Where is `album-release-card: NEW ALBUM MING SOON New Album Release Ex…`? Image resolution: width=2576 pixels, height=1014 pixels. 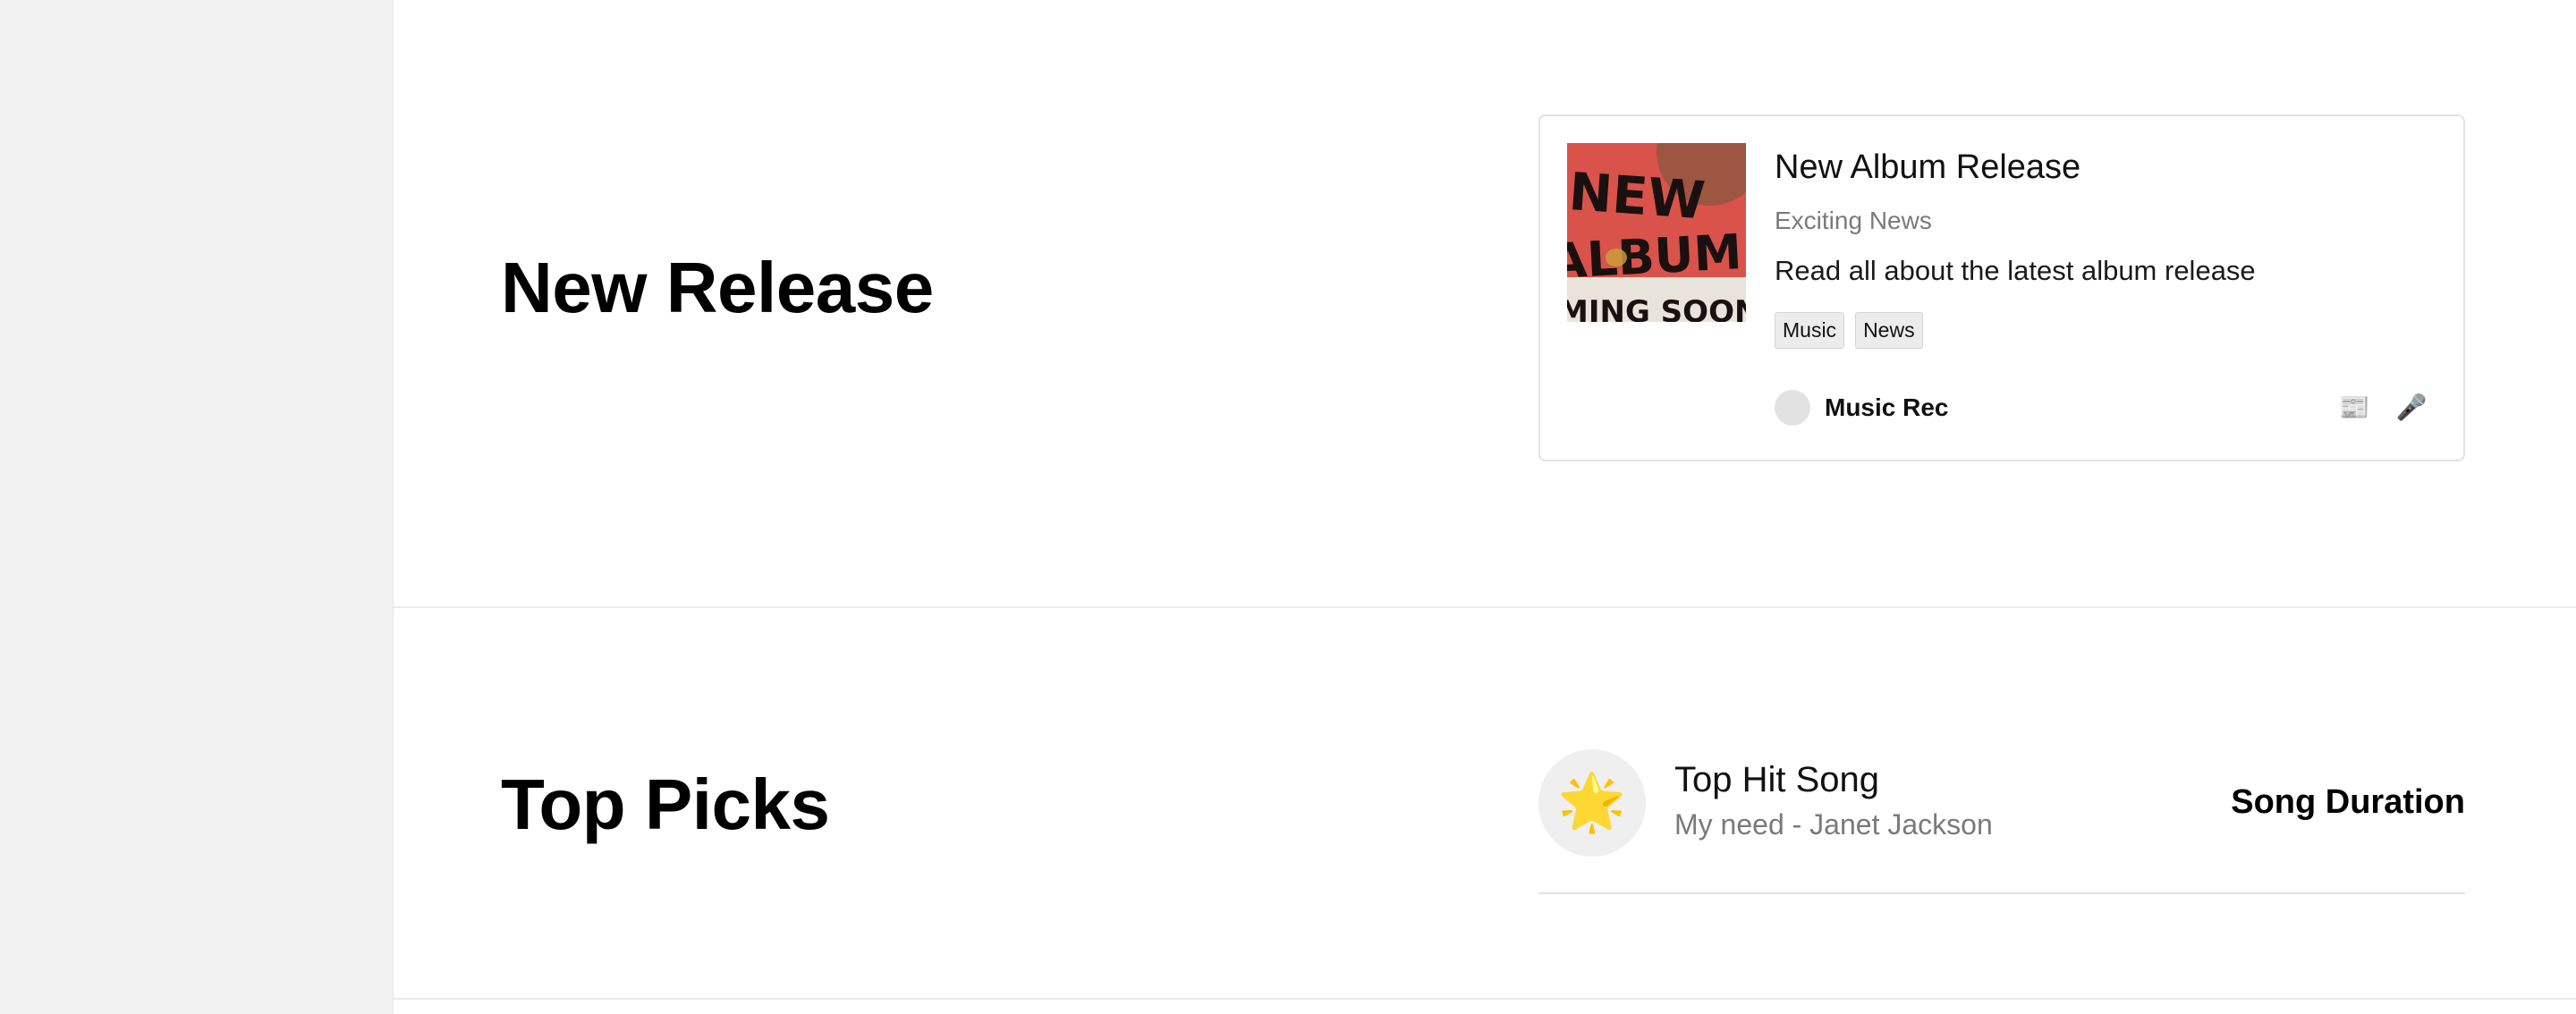 album-release-card: NEW ALBUM MING SOON New Album Release Ex… is located at coordinates (2001, 287).